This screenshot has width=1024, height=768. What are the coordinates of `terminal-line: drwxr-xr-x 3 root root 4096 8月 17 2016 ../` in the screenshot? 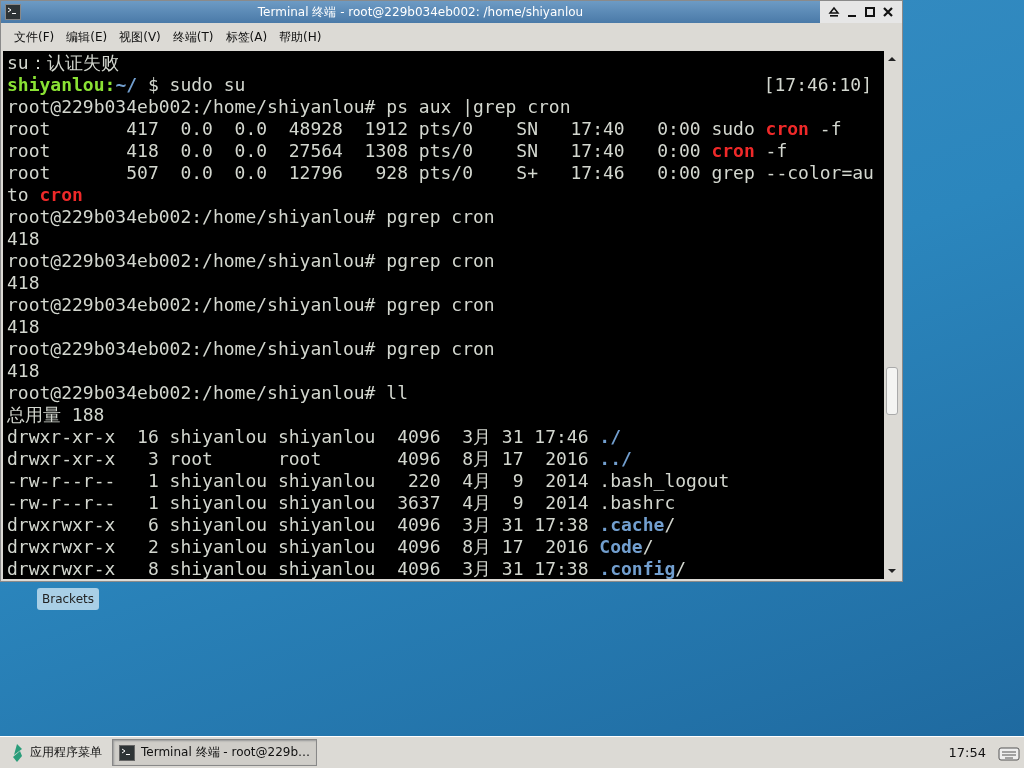 It's located at (319, 459).